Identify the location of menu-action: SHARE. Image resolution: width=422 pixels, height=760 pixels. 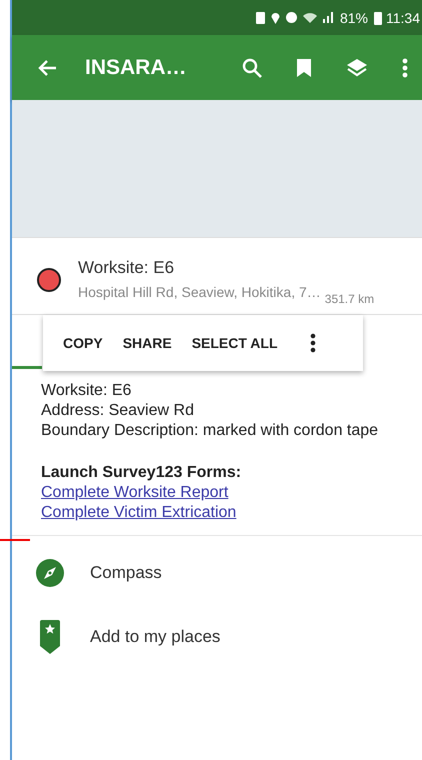
(149, 343).